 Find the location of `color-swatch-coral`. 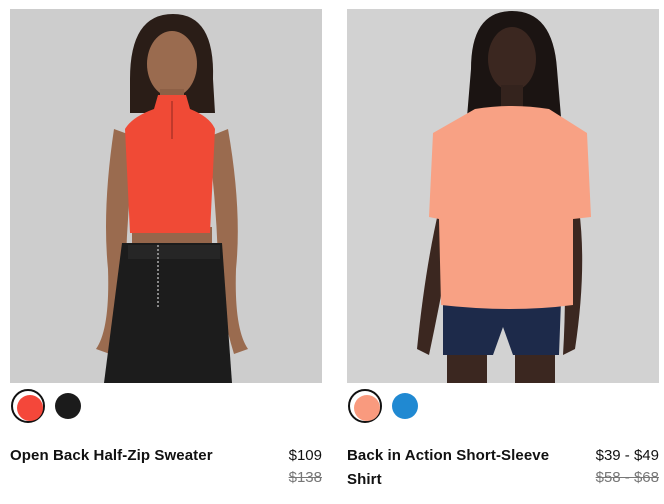

color-swatch-coral is located at coordinates (365, 406).